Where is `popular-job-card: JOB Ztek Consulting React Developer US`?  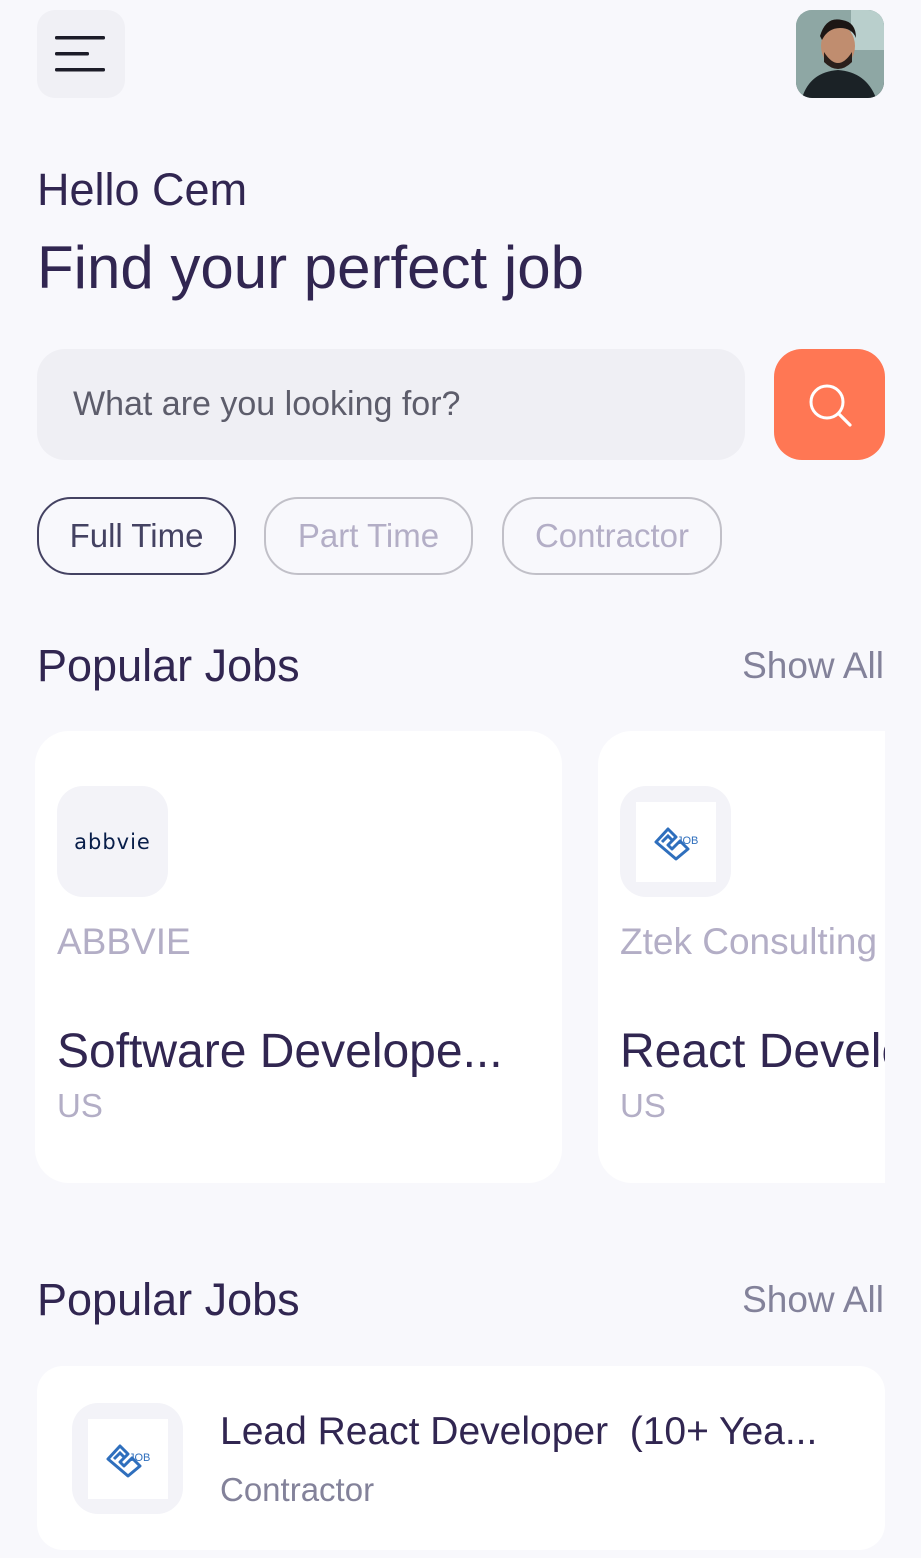
popular-job-card: JOB Ztek Consulting React Developer US is located at coordinates (741, 957).